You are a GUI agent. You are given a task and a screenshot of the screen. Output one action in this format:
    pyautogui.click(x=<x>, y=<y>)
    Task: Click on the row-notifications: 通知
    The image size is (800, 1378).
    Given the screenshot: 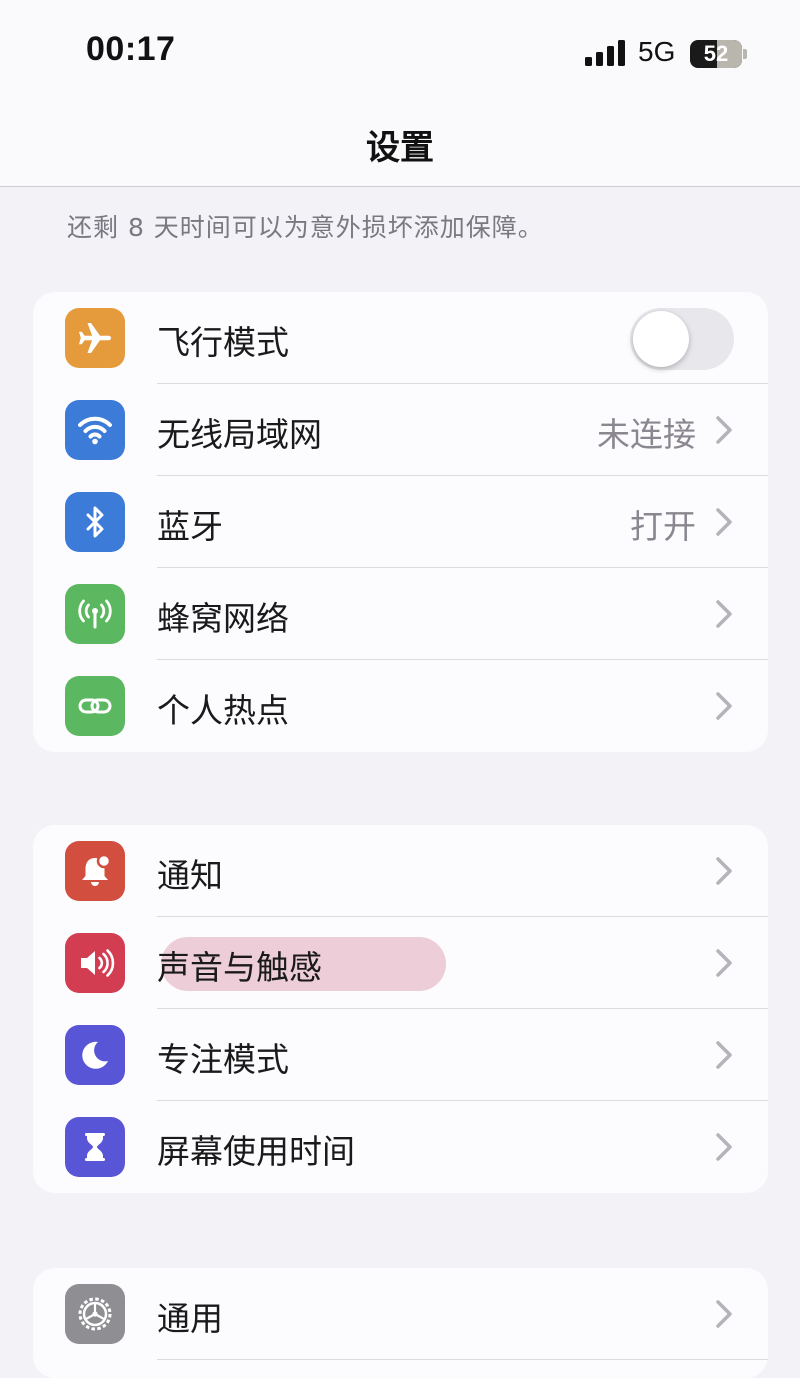 What is the action you would take?
    pyautogui.click(x=400, y=871)
    